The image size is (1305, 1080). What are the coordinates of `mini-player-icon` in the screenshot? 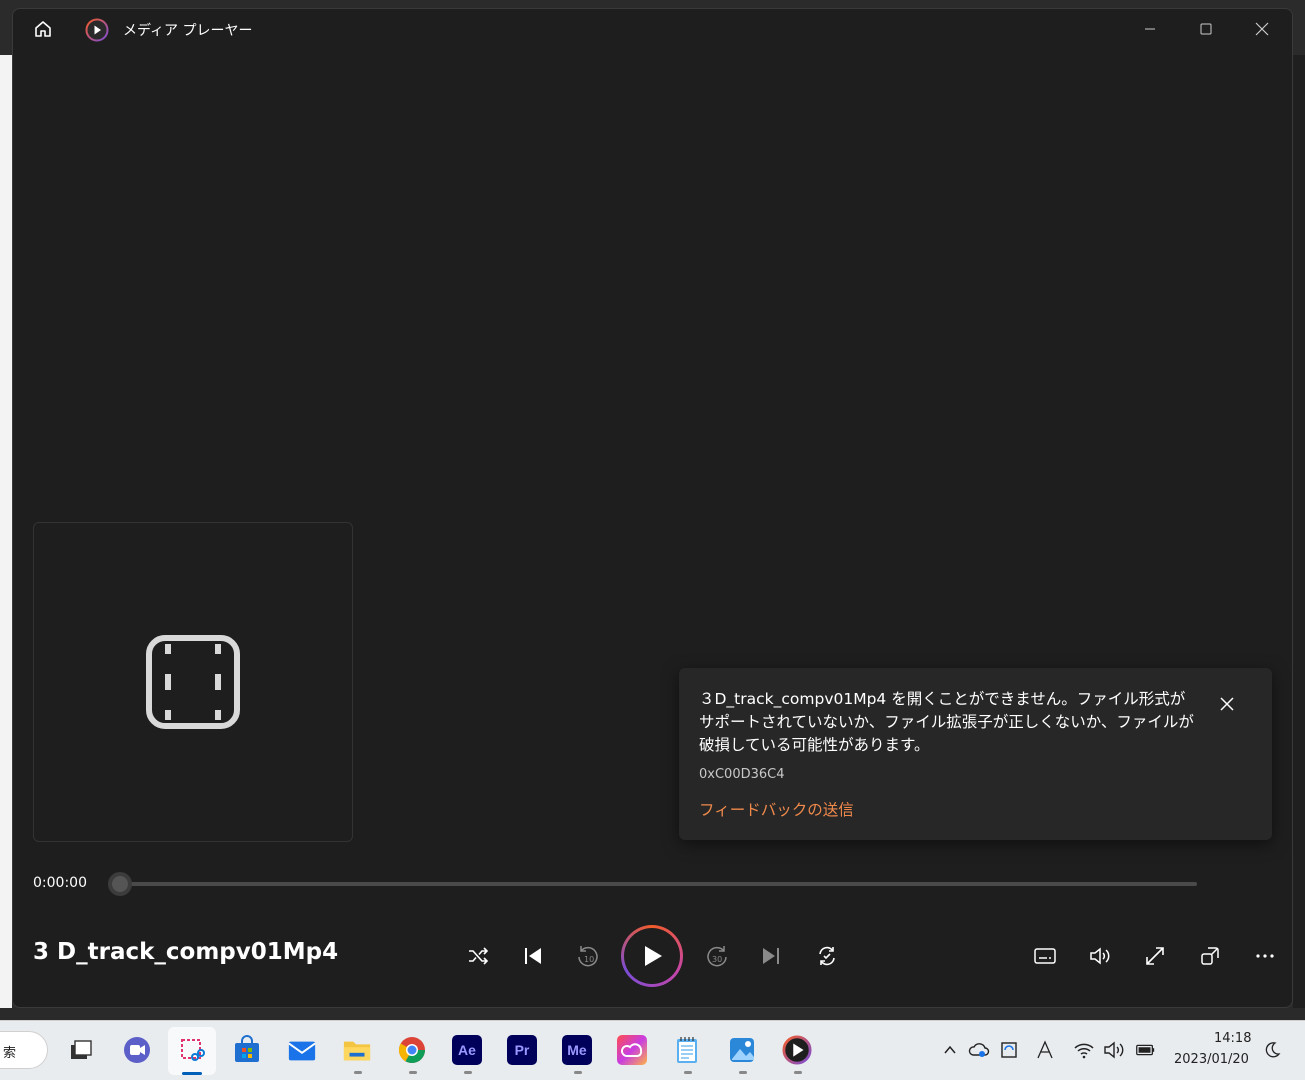 It's located at (1210, 956).